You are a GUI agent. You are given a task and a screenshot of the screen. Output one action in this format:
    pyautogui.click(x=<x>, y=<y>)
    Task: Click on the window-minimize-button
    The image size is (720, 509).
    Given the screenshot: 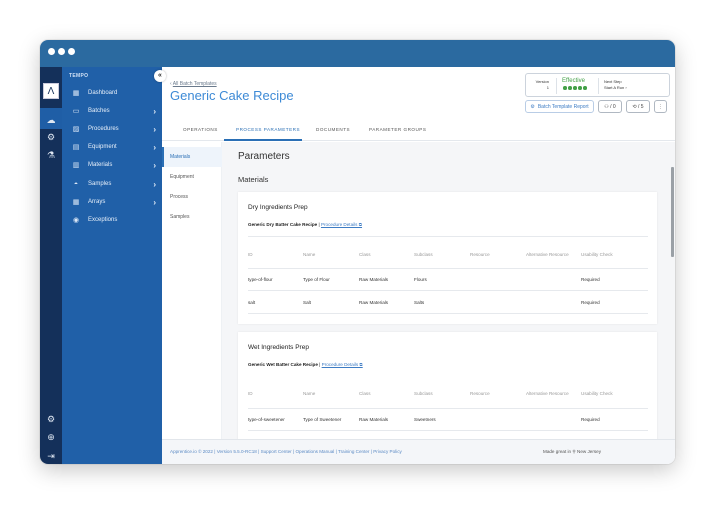 What is the action you would take?
    pyautogui.click(x=61, y=51)
    